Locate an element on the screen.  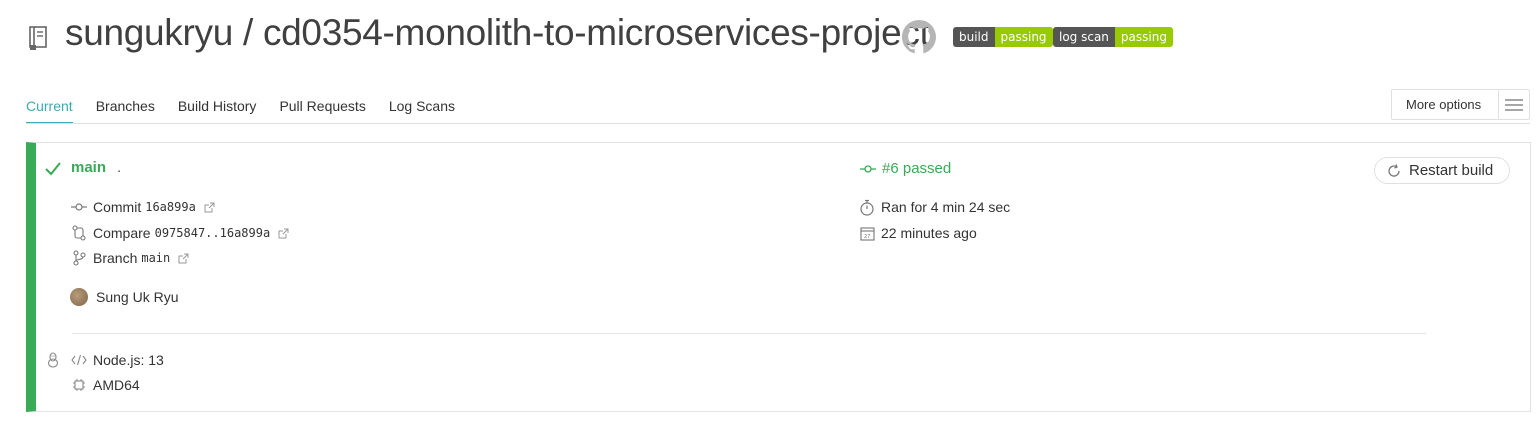
build-status-badge: build passing is located at coordinates (1003, 37).